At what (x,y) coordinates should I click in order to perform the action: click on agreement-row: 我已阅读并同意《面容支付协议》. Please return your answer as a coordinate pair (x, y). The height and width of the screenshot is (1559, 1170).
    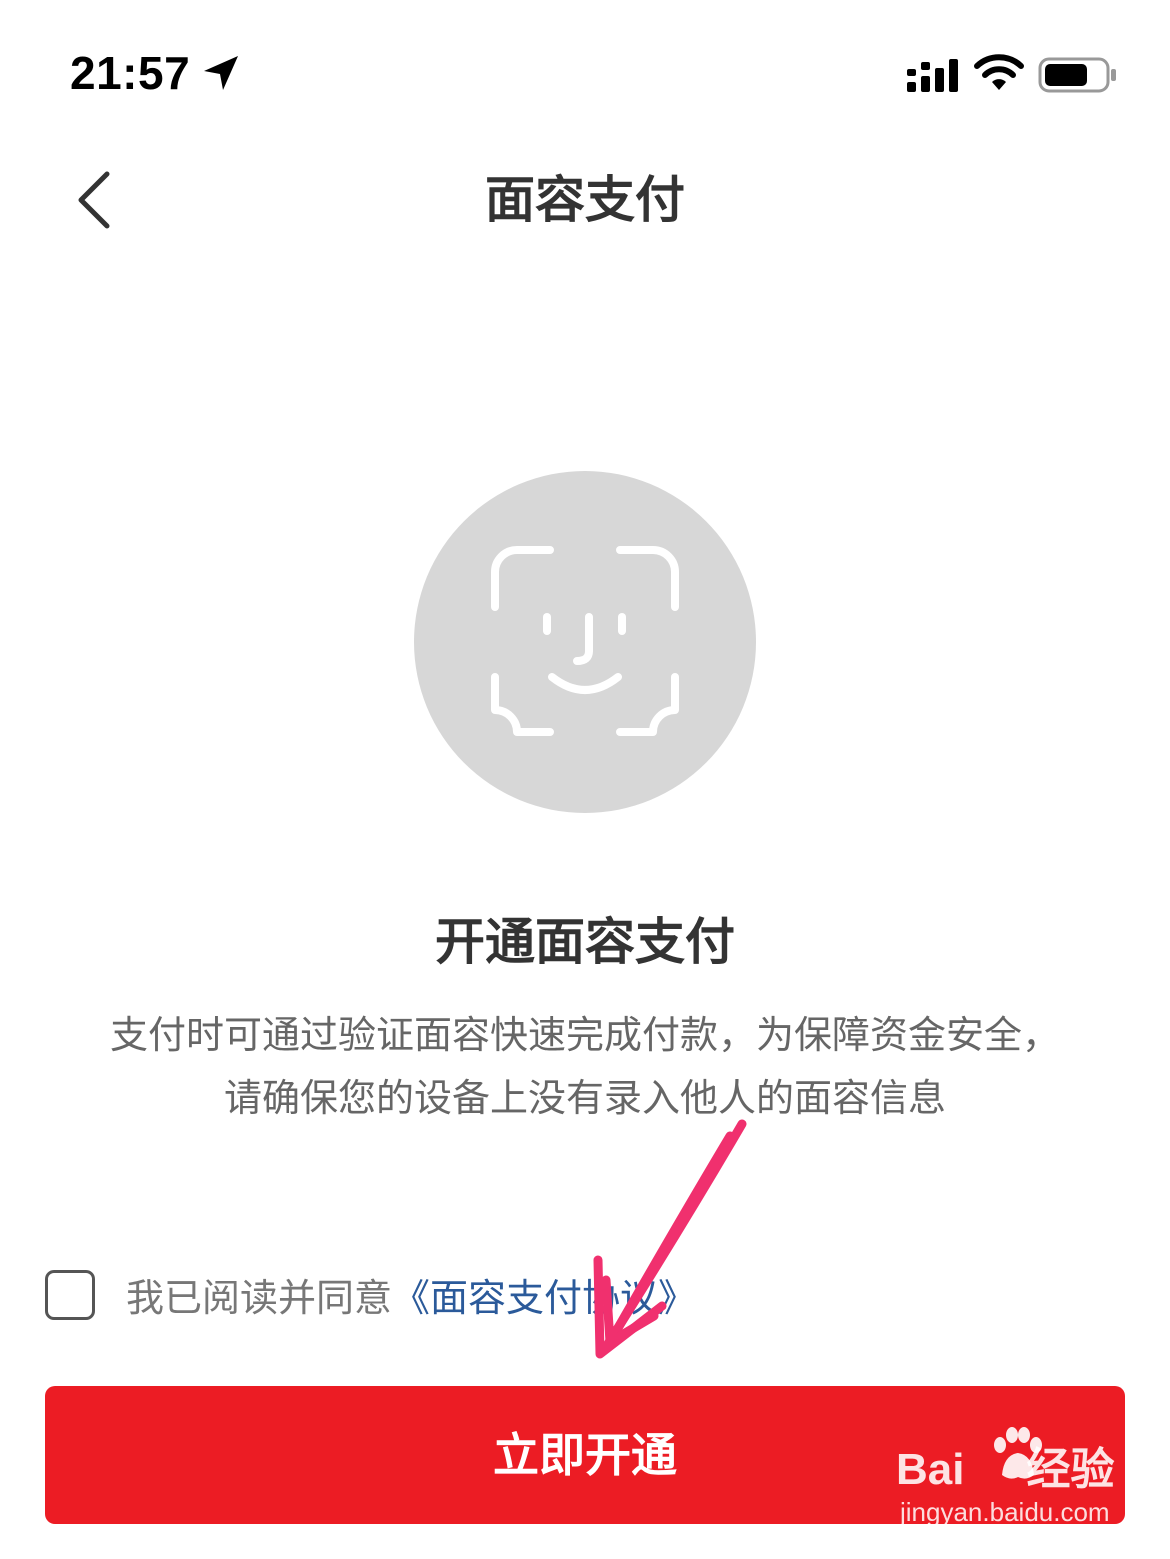
    Looking at the image, I should click on (411, 1298).